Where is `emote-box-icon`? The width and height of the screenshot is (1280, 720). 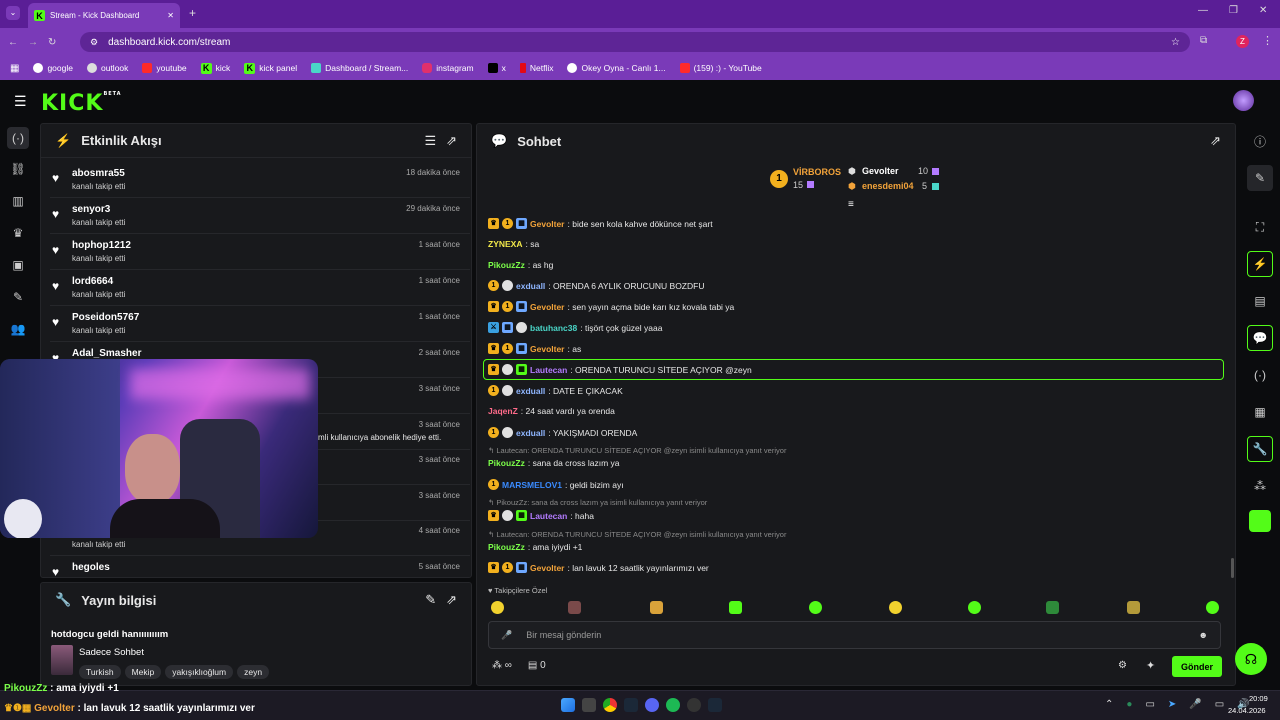 emote-box-icon is located at coordinates (1133, 607).